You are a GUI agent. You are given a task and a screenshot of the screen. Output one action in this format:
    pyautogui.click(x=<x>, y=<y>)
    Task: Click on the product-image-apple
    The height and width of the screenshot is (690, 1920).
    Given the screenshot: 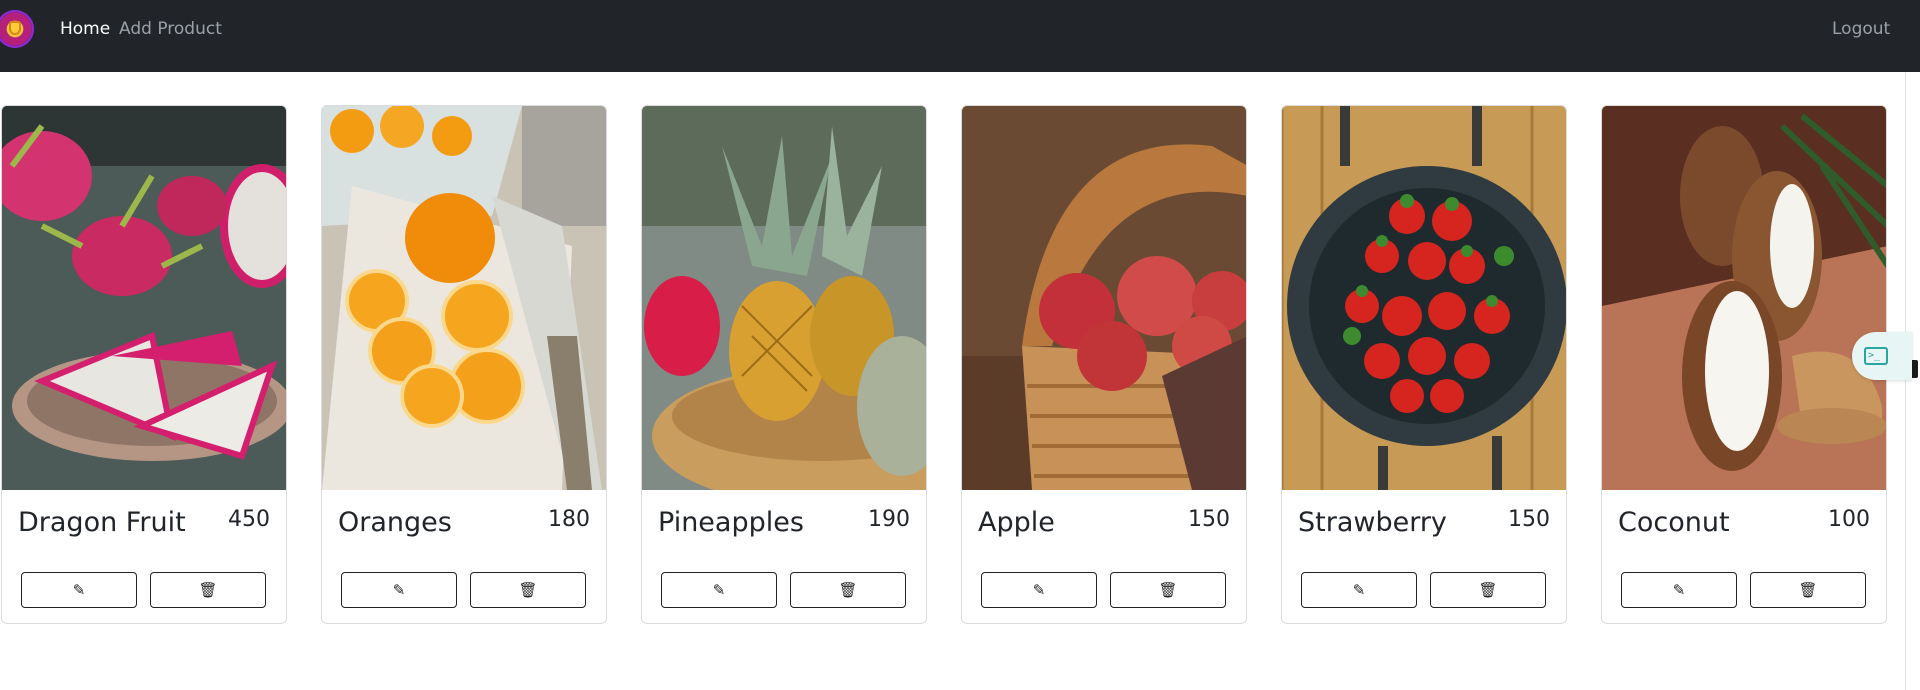 What is the action you would take?
    pyautogui.click(x=1104, y=298)
    